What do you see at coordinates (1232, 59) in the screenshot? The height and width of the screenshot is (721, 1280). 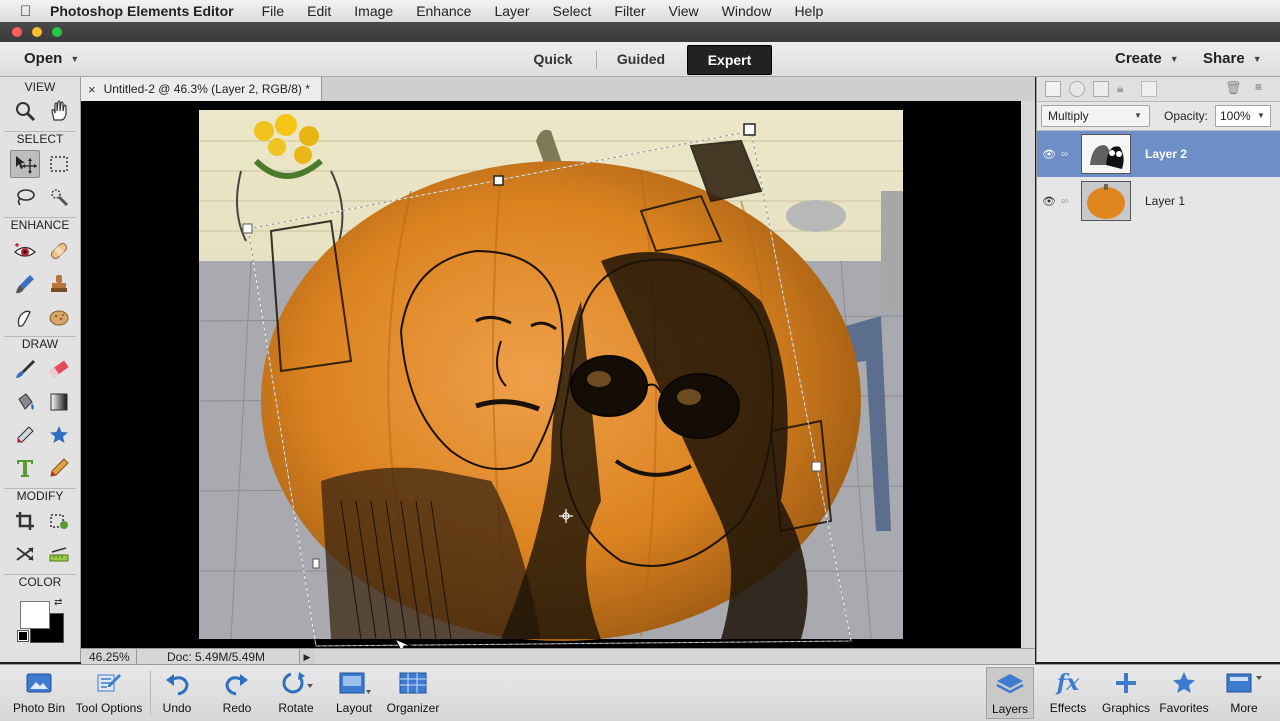 I see `share-button: Share ▼` at bounding box center [1232, 59].